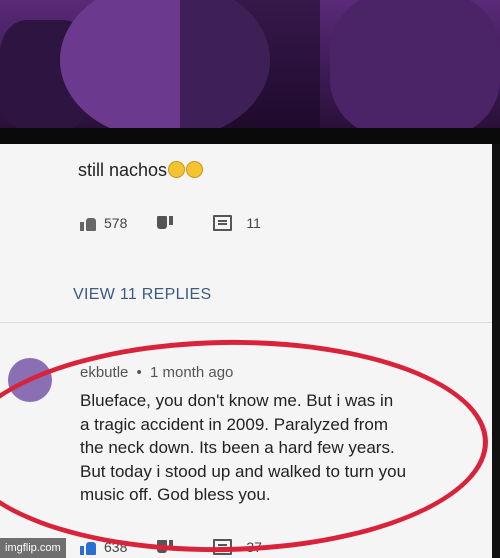  I want to click on video-bottom-bar, so click(250, 136).